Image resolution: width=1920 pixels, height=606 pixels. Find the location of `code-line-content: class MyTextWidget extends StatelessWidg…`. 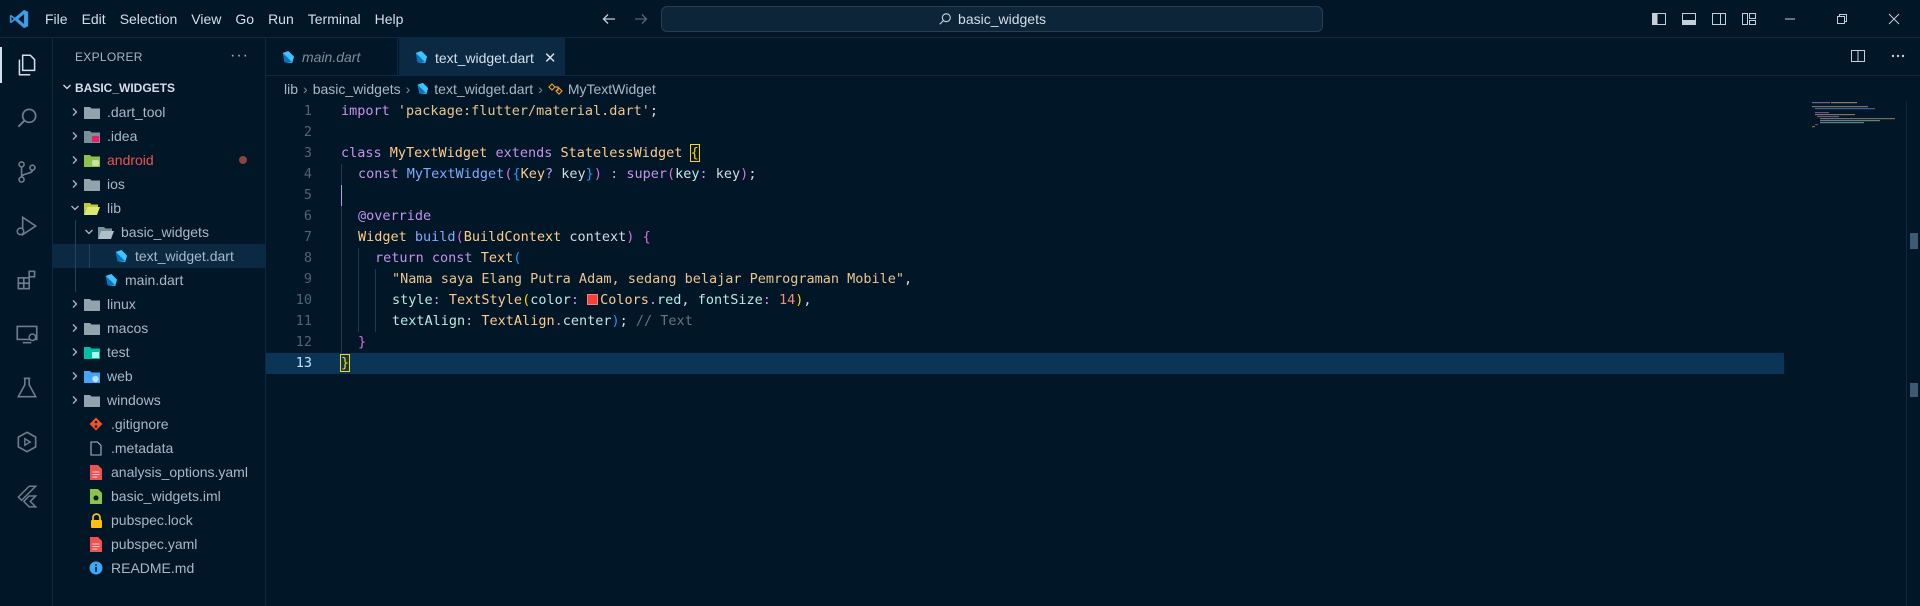

code-line-content: class MyTextWidget extends StatelessWidg… is located at coordinates (520, 153).